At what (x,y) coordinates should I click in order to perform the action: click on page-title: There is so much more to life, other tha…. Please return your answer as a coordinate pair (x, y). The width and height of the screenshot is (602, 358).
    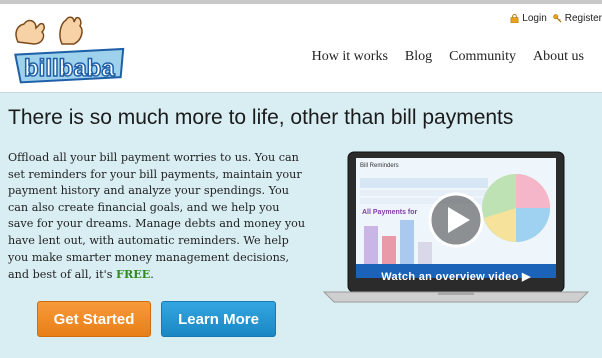
    Looking at the image, I should click on (261, 117).